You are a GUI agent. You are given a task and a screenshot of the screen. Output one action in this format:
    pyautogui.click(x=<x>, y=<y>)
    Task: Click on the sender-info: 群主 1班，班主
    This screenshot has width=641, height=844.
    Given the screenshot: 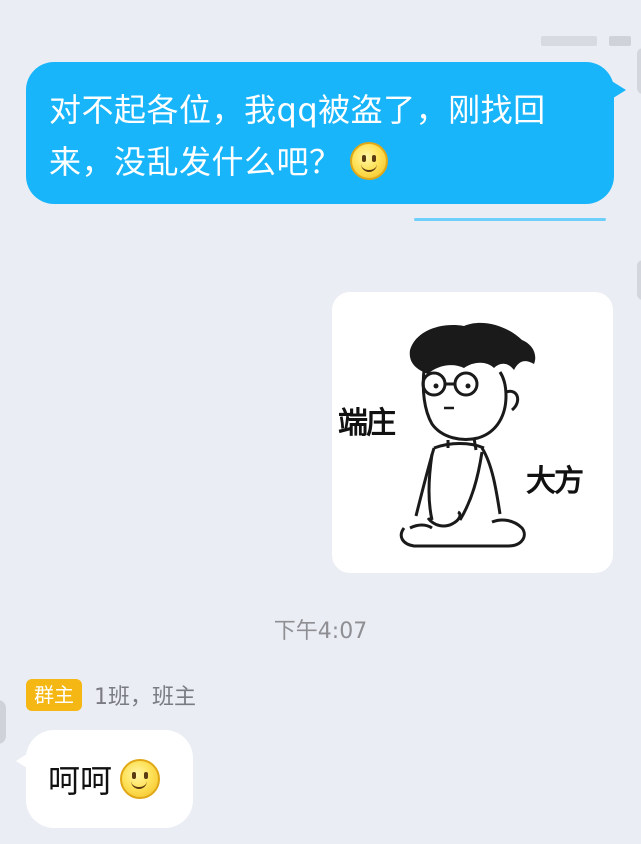 What is the action you would take?
    pyautogui.click(x=111, y=695)
    